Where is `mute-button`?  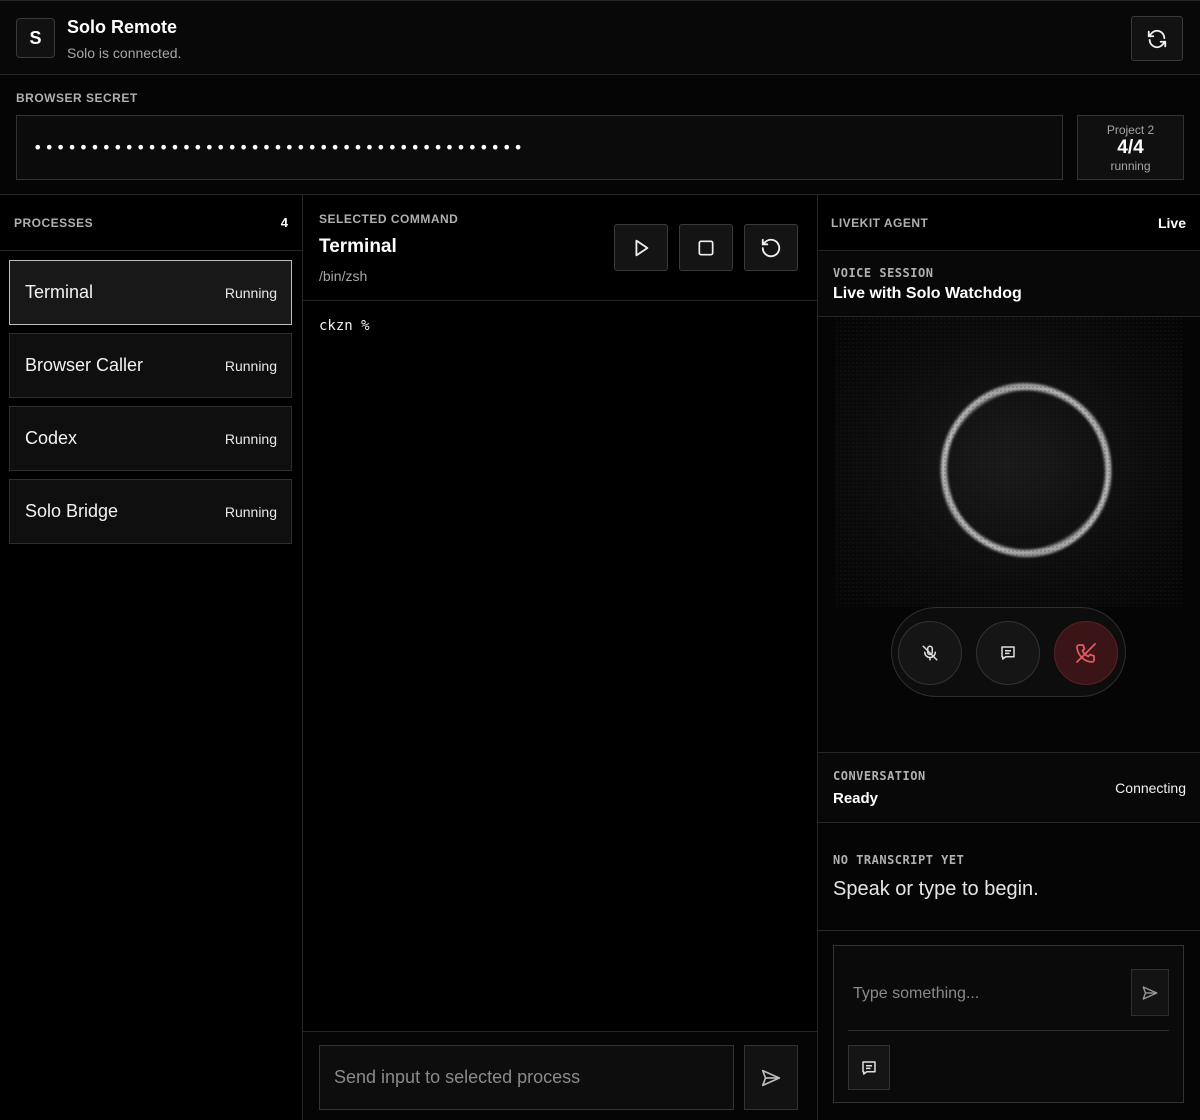 mute-button is located at coordinates (930, 653).